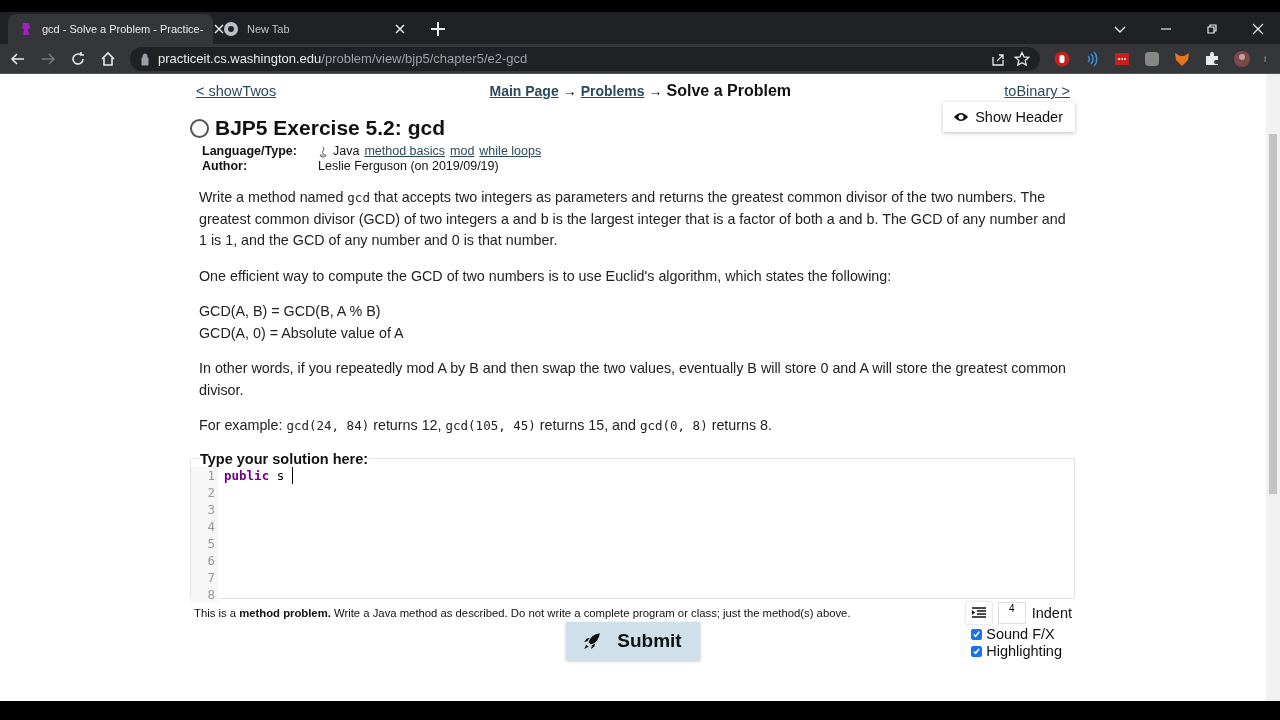 The image size is (1280, 720). Describe the element at coordinates (585, 58) in the screenshot. I see `address-bar: practiceit.cs.washington.edu/problem/view/bjp5/chapter5/e2-gcd` at that location.